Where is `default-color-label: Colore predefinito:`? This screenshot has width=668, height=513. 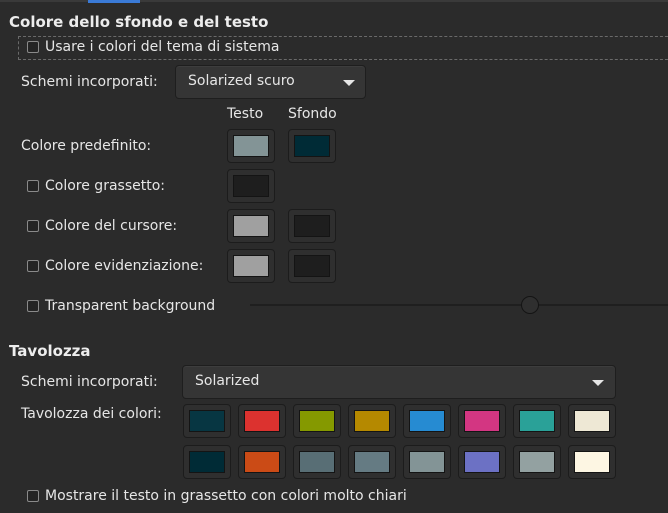 default-color-label: Colore predefinito: is located at coordinates (86, 146).